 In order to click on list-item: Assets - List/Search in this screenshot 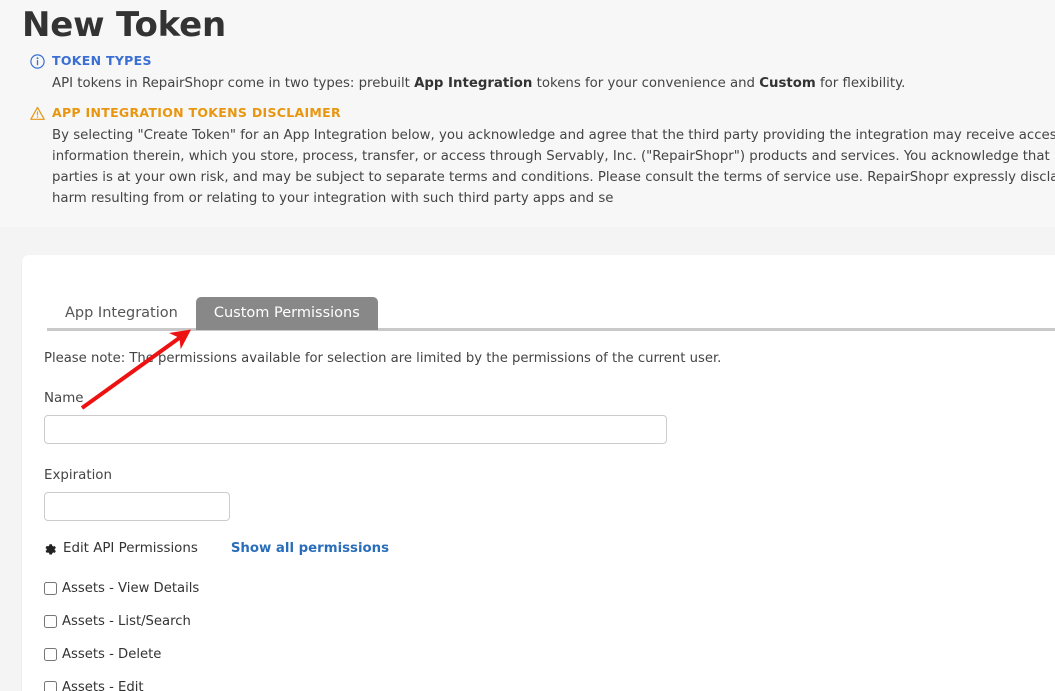, I will do `click(549, 621)`.